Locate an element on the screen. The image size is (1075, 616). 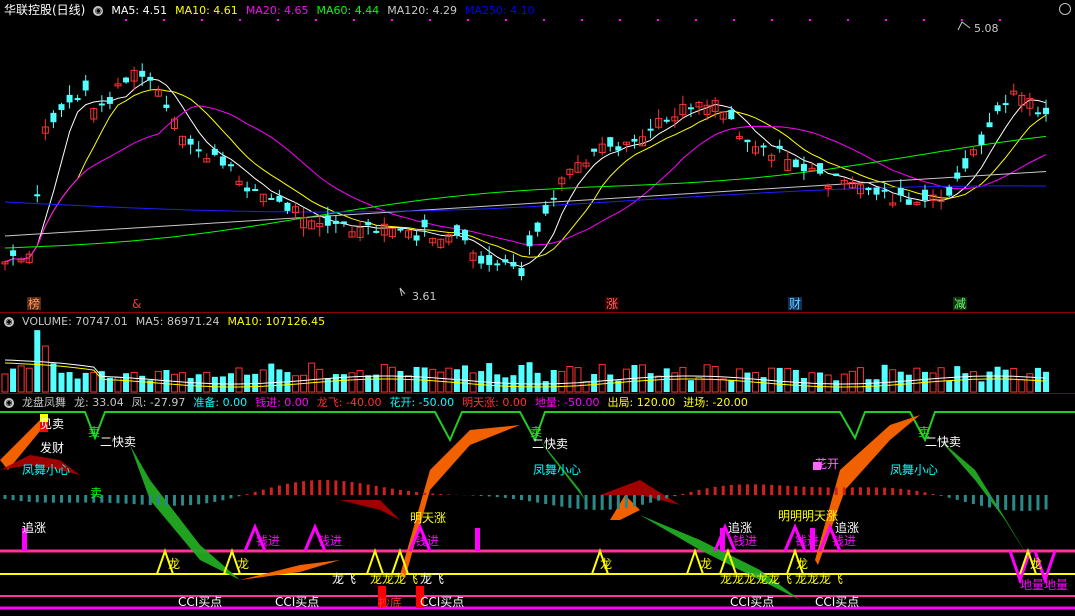
indicator-settings-icon: ◉ is located at coordinates (9, 403).